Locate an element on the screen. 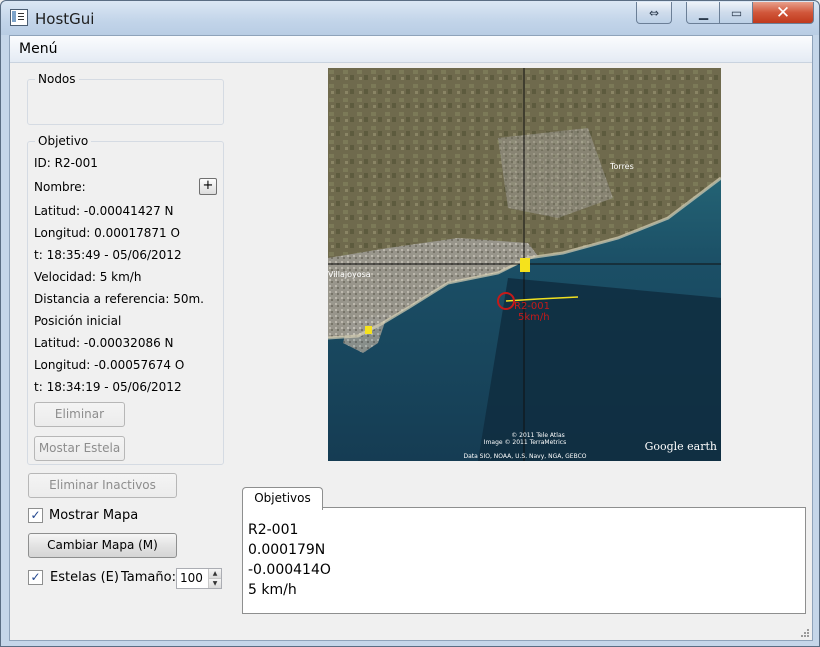 The width and height of the screenshot is (820, 647). target-longitude: Longitud: 0.00017871 O is located at coordinates (107, 233).